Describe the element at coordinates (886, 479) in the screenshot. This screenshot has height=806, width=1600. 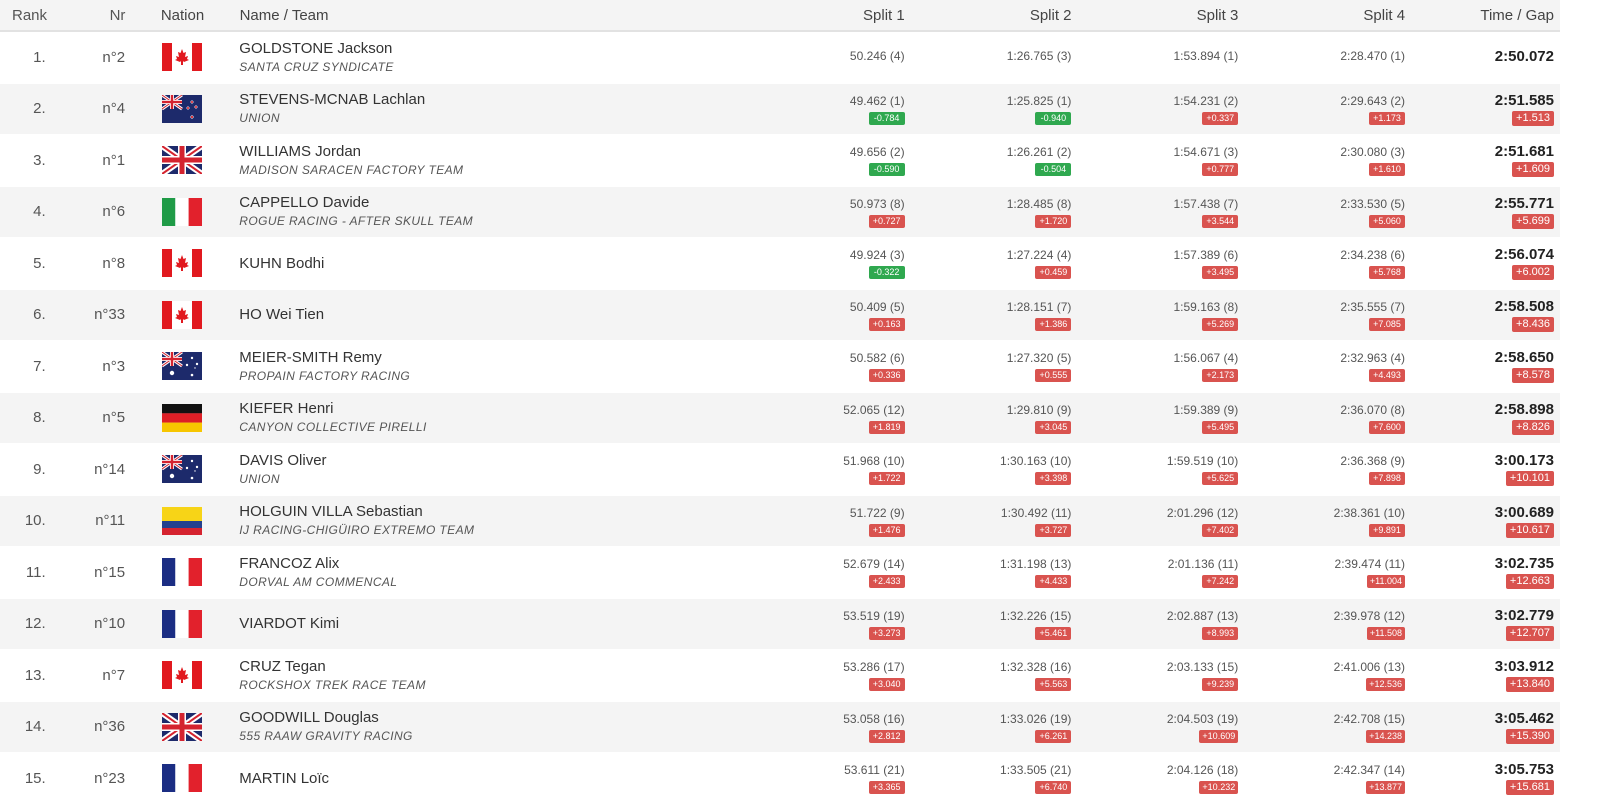
I see `split-delta-badge: +1.722` at that location.